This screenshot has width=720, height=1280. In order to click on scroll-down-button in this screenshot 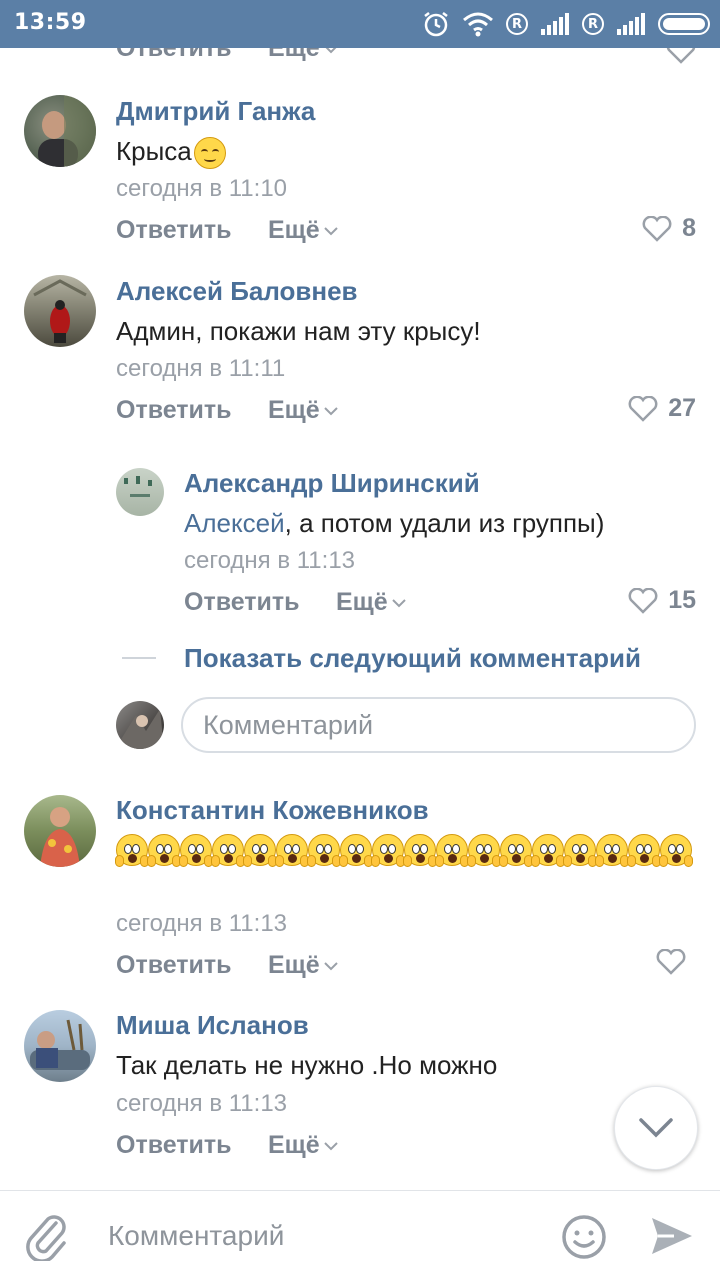, I will do `click(656, 1128)`.